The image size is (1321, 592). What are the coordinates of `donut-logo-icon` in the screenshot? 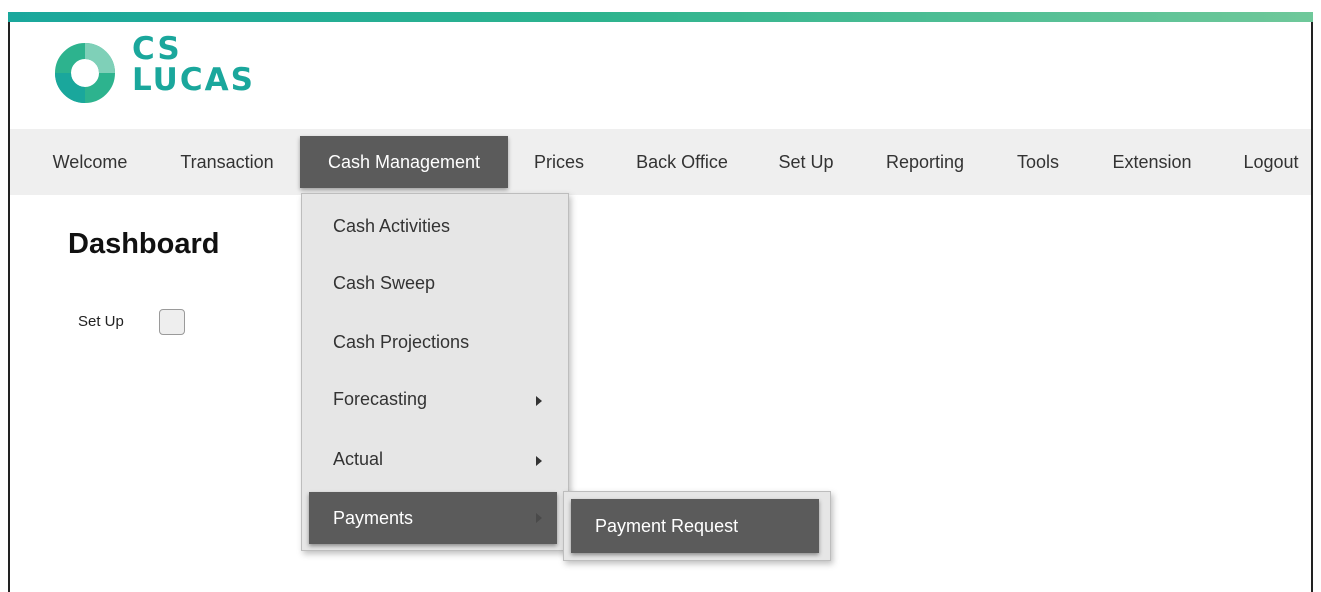 It's located at (85, 73).